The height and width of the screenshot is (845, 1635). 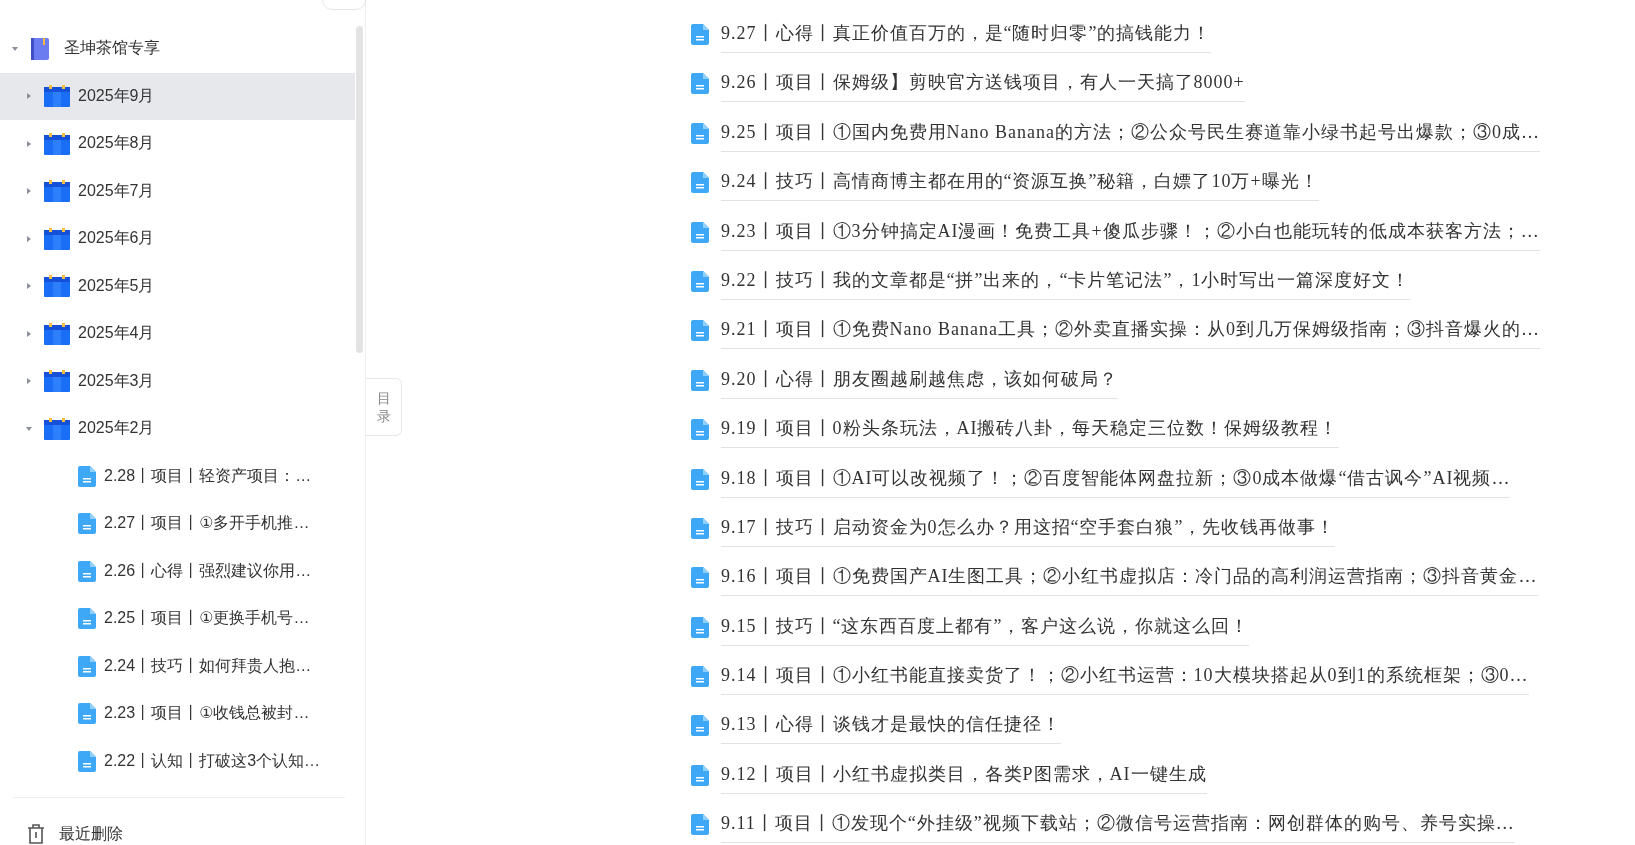 What do you see at coordinates (1020, 185) in the screenshot?
I see `document-link: 9.24丨技巧丨高情商博主都在用的“资源互换”秘籍，白嫖了10万+曝光！` at bounding box center [1020, 185].